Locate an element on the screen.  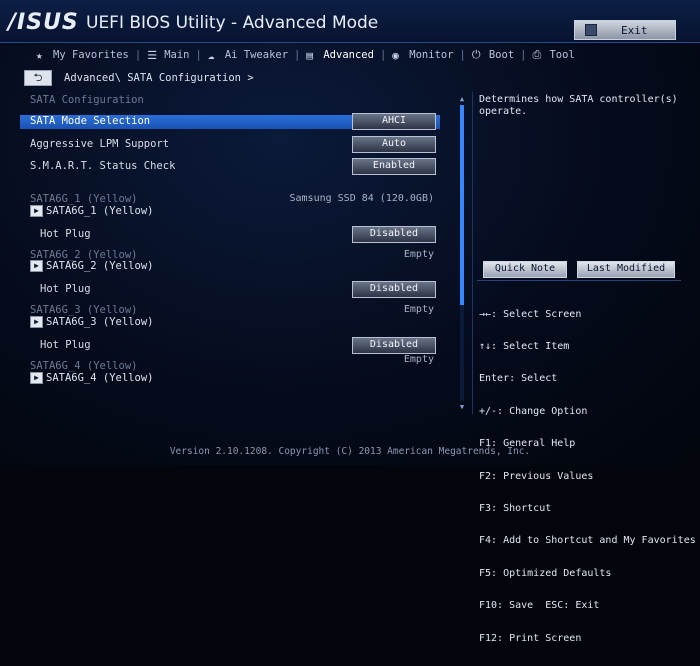
setting-label: SATA Mode Selection is located at coordinates (90, 121).